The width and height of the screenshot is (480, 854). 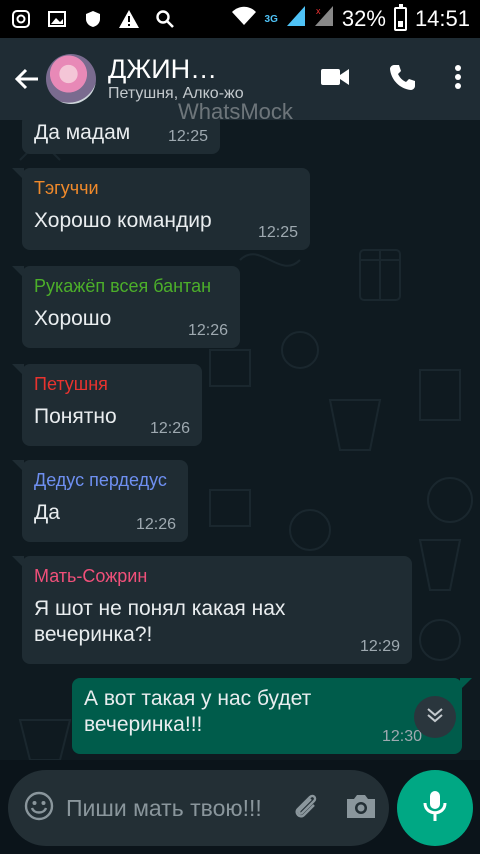 I want to click on battery-icon, so click(x=400, y=17).